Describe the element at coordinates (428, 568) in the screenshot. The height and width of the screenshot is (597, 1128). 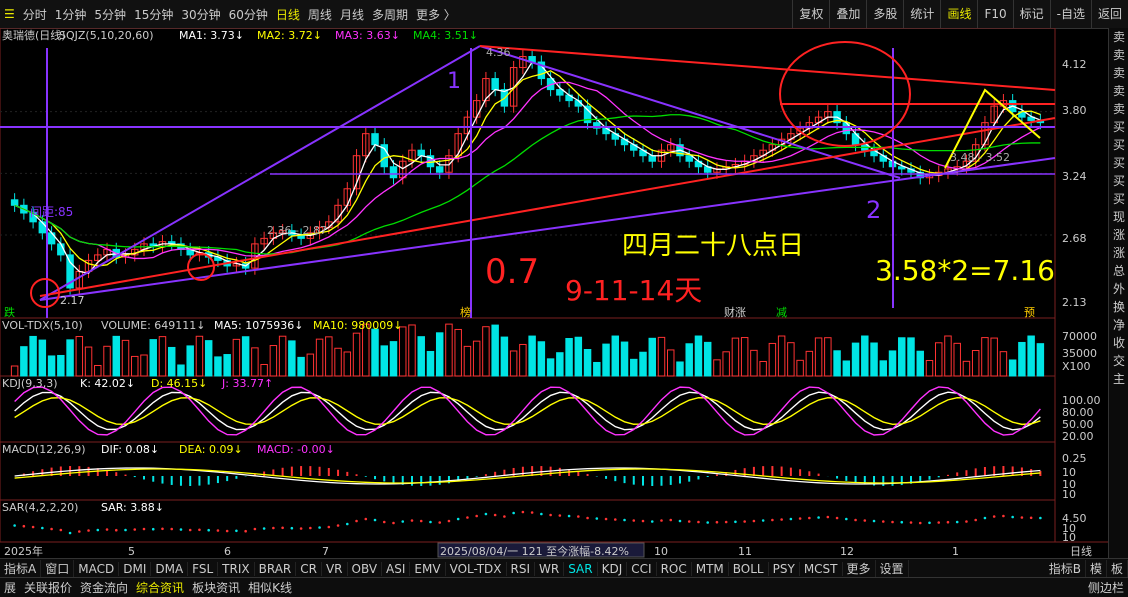
I see `indicator-tab: EMV` at that location.